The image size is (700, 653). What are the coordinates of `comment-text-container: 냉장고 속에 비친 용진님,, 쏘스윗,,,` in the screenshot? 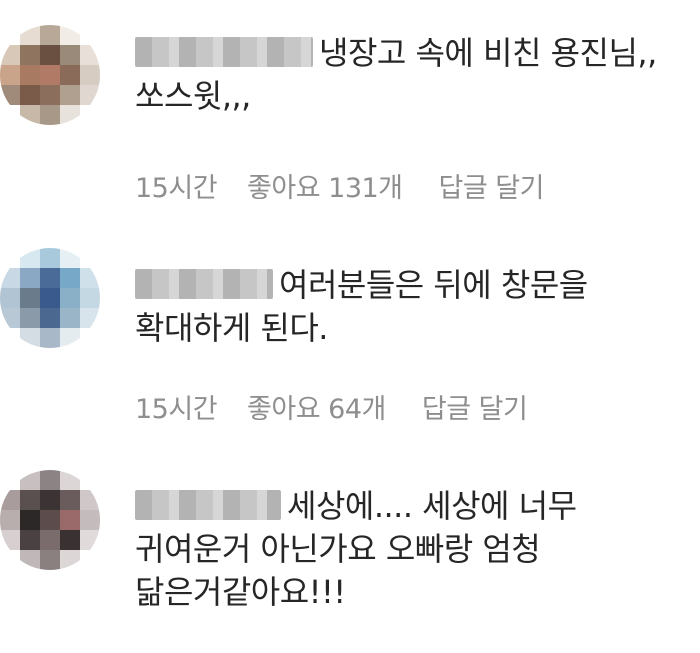 It's located at (405, 75).